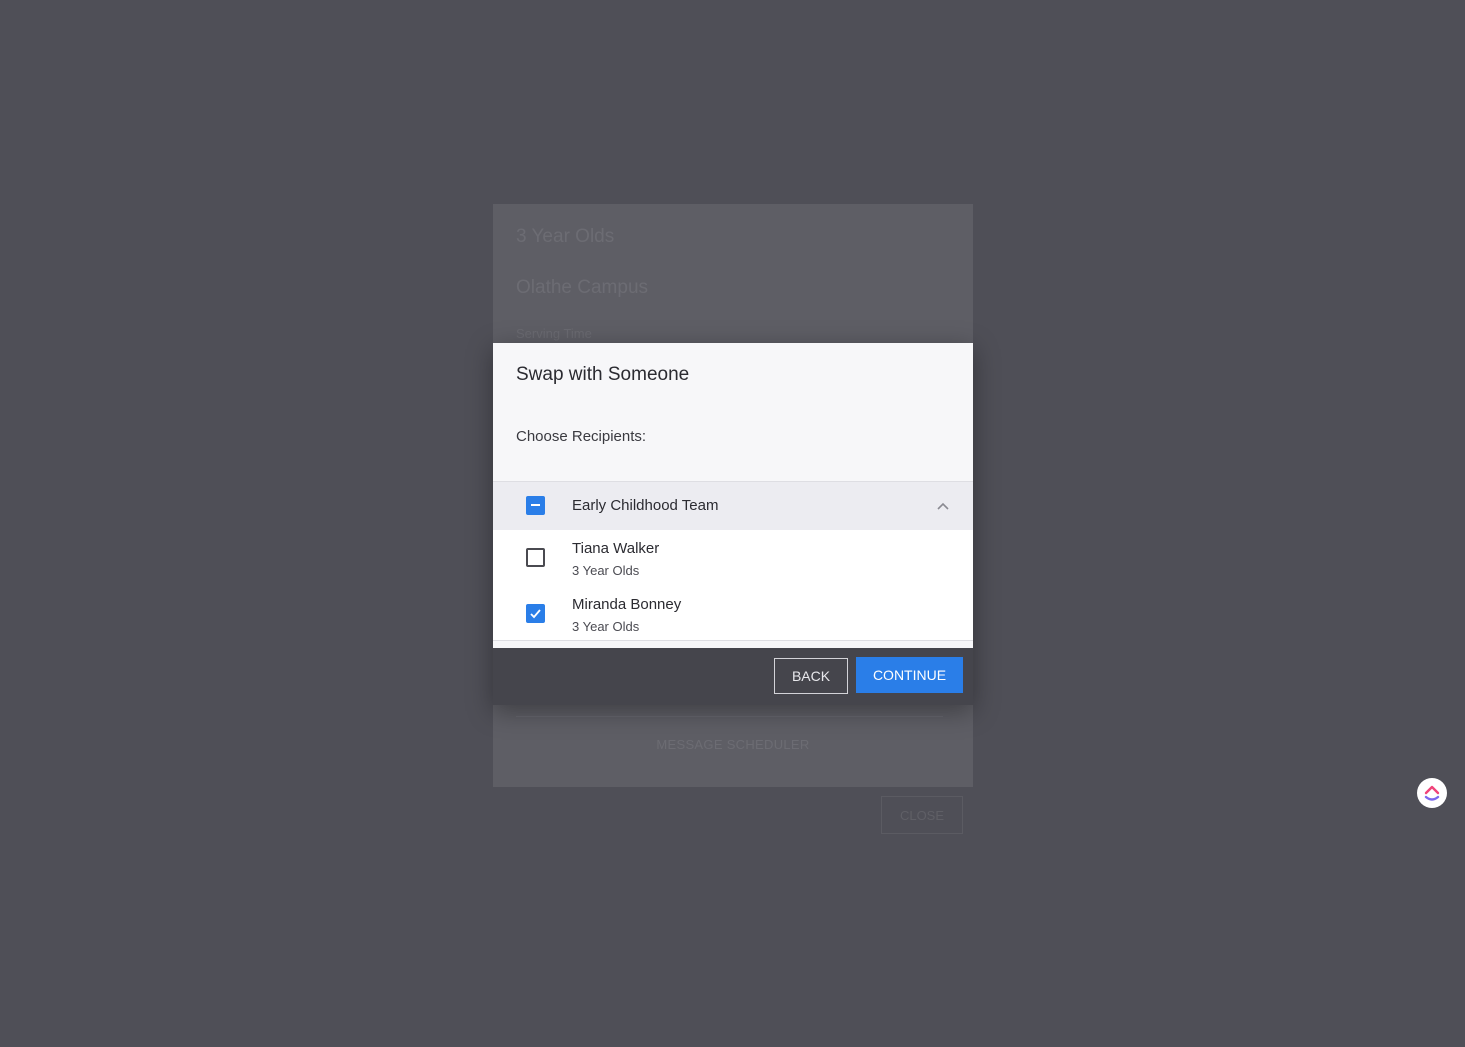  Describe the element at coordinates (729, 716) in the screenshot. I see `background-divider` at that location.